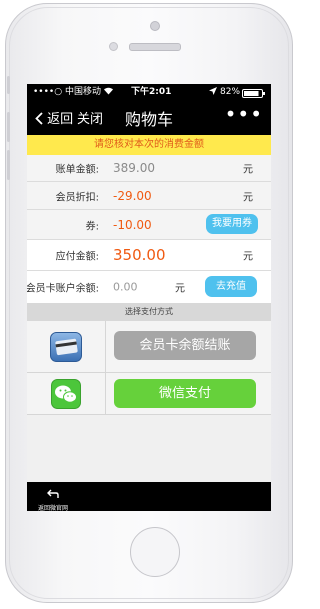  I want to click on earpiece-speaker, so click(155, 47).